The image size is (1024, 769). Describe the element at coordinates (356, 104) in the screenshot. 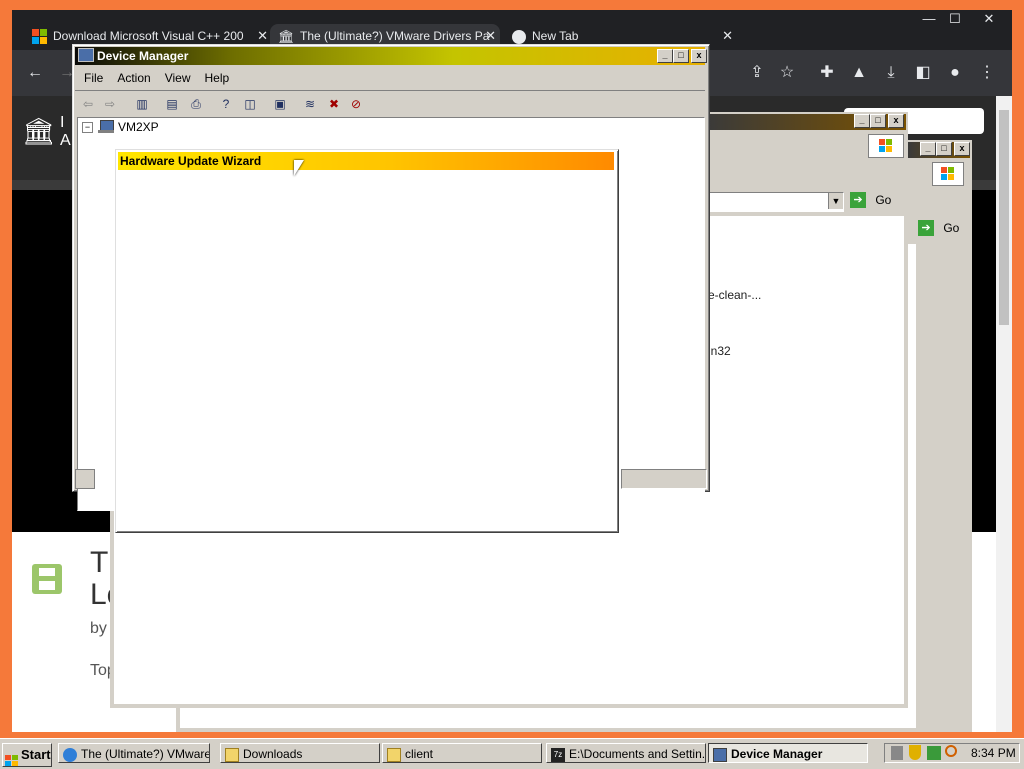

I see `disable-device-icon: ⊘` at that location.